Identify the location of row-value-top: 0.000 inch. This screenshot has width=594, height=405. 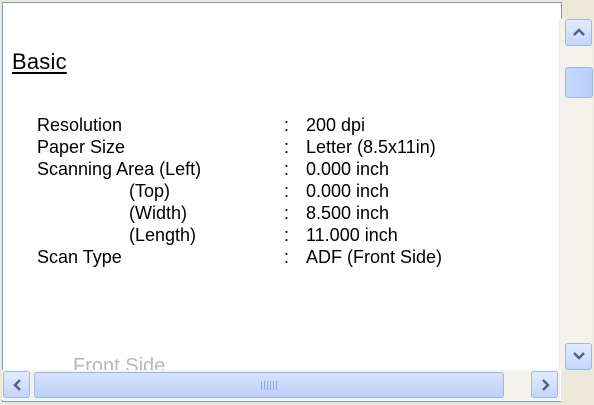
(348, 191).